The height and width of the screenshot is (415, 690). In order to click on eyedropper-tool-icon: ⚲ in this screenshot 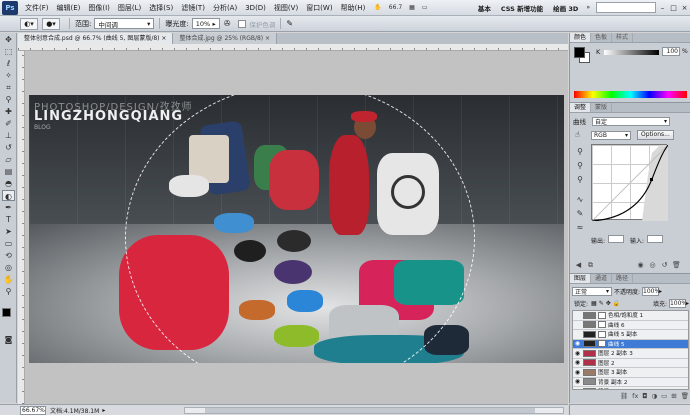, I will do `click(8, 99)`.